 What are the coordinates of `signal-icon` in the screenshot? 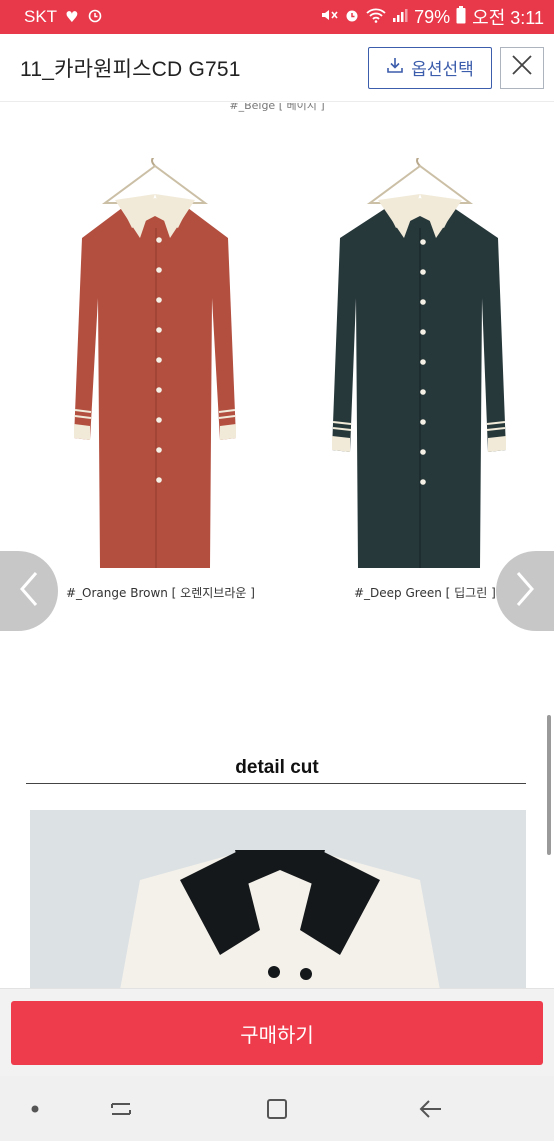 It's located at (400, 17).